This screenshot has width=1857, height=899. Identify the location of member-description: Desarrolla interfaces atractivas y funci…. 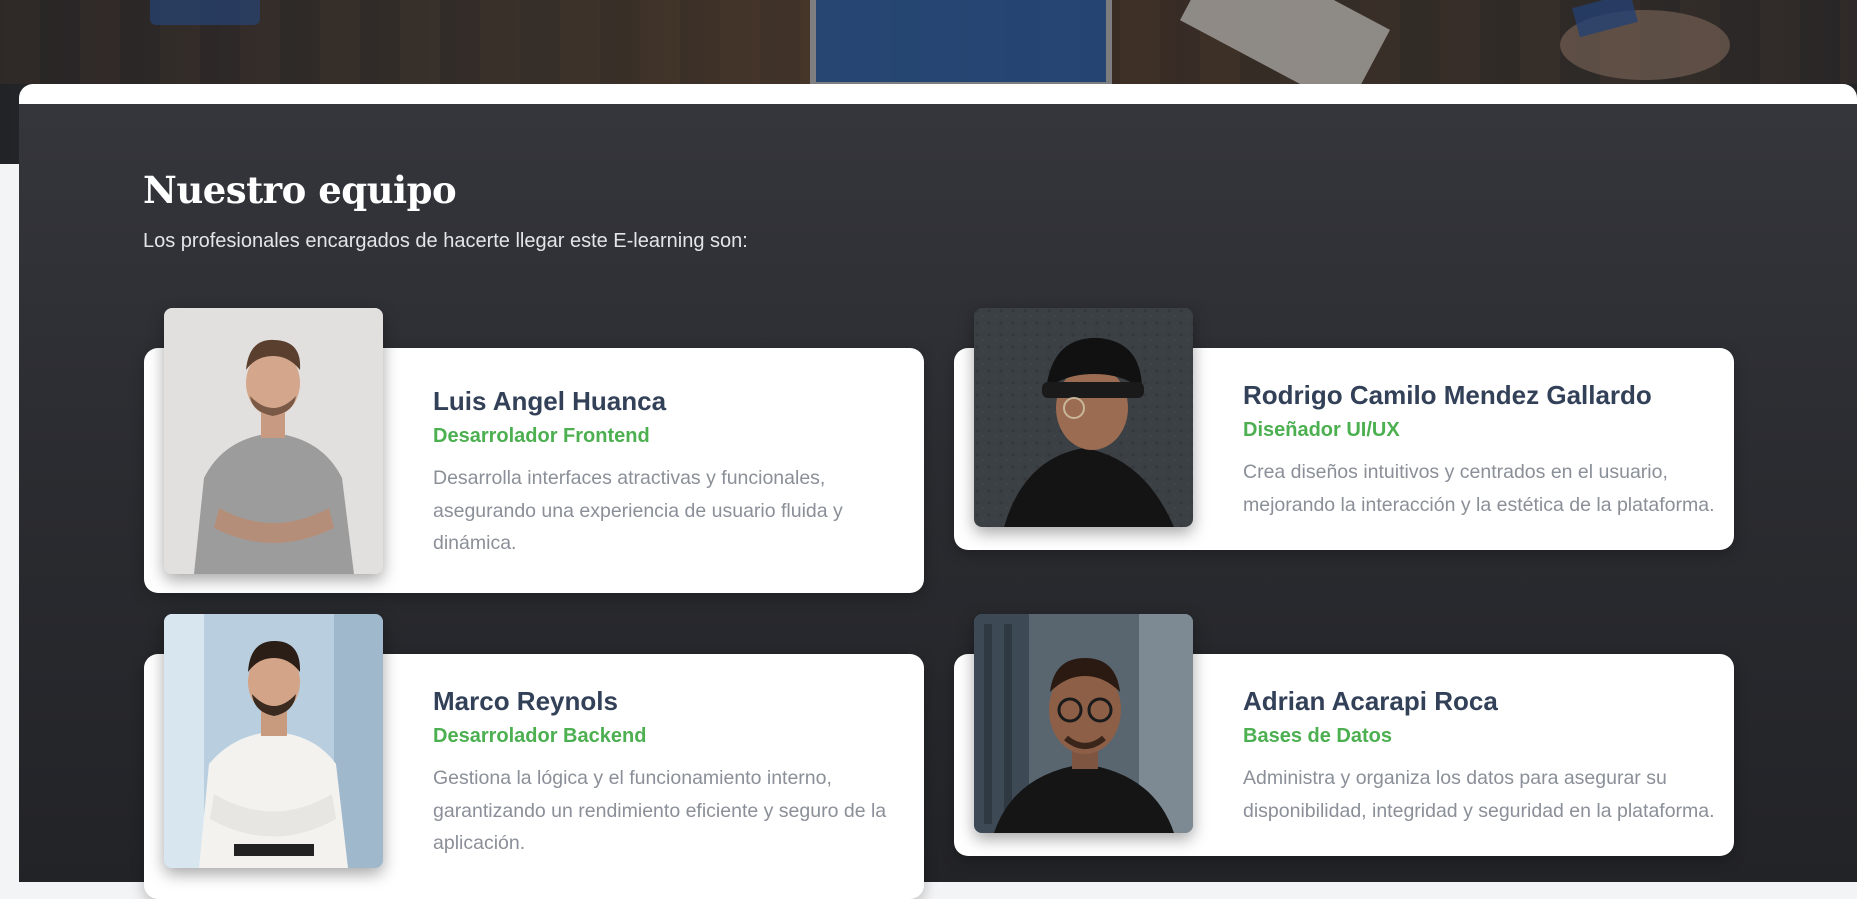
(638, 510).